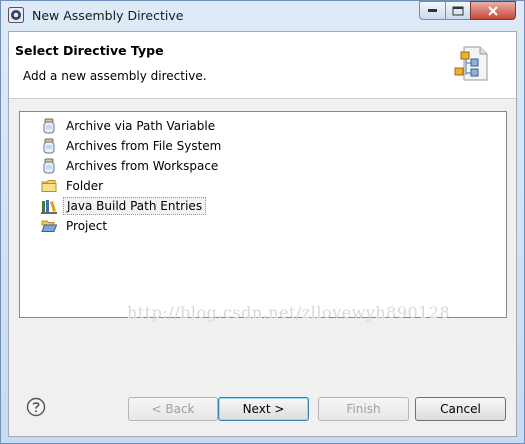 The image size is (525, 444). I want to click on open-folder-icon, so click(49, 226).